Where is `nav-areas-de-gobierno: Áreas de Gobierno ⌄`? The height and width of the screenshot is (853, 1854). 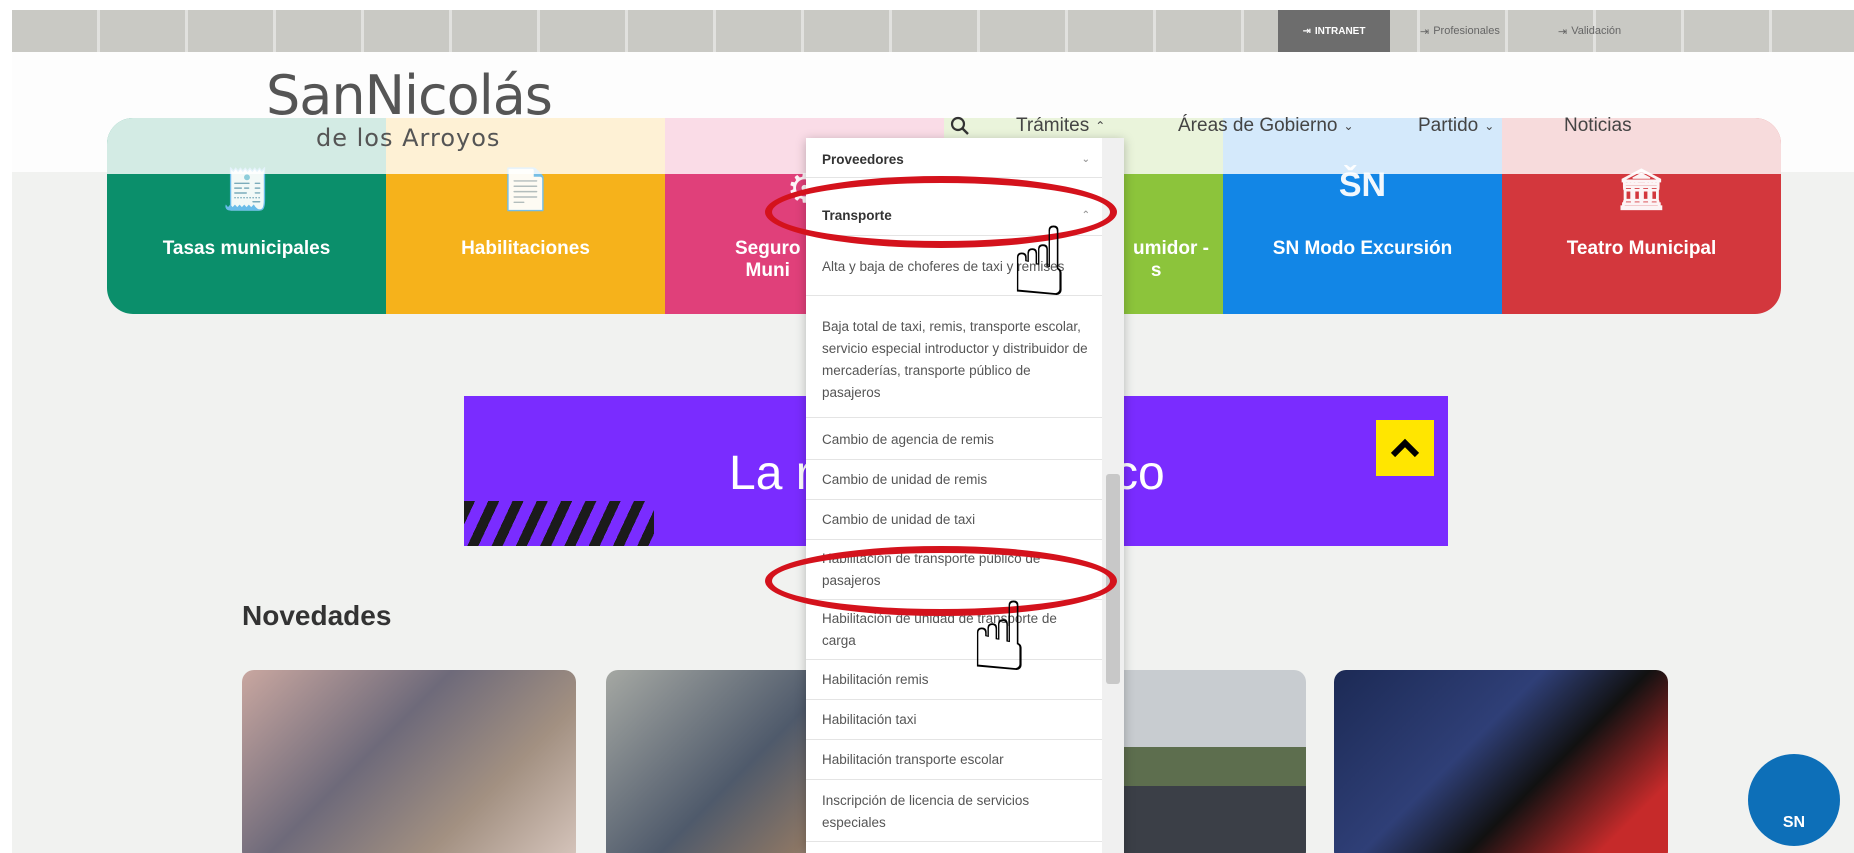 nav-areas-de-gobierno: Áreas de Gobierno ⌄ is located at coordinates (1266, 126).